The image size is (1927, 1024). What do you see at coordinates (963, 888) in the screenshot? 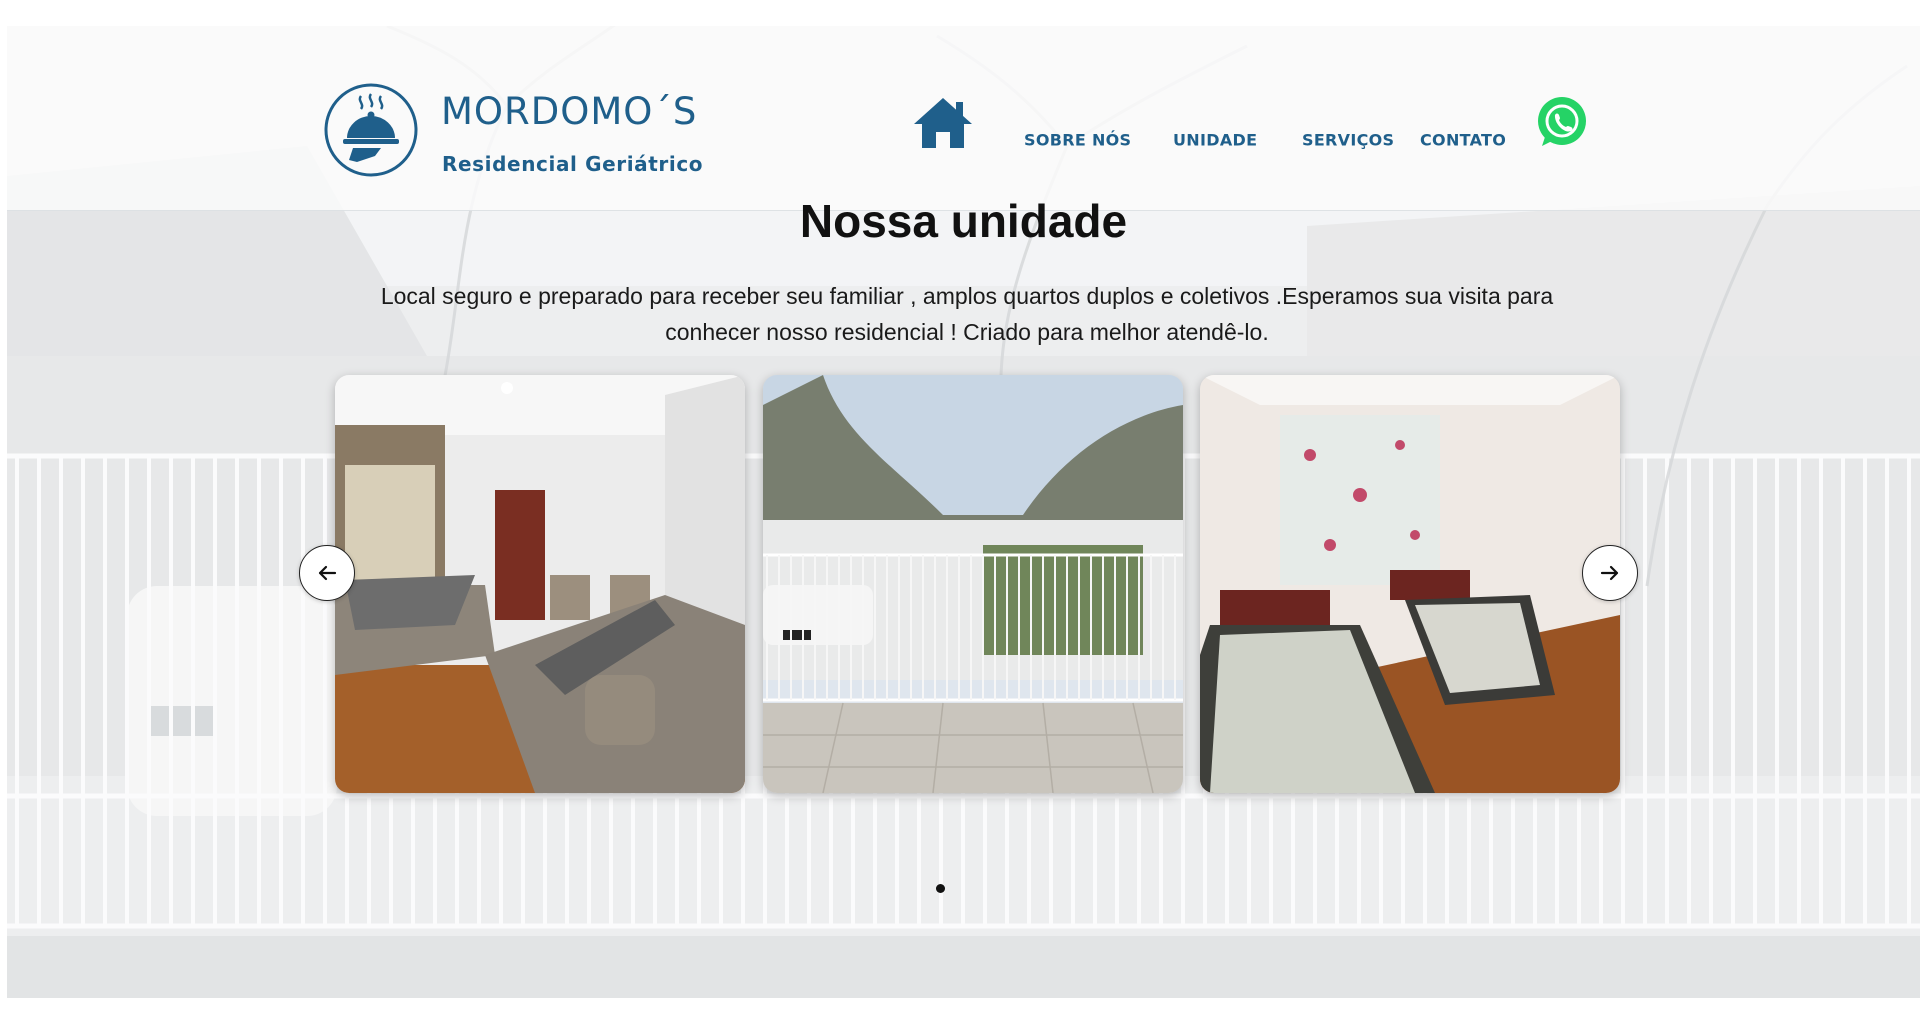
I see `carousel-dots` at bounding box center [963, 888].